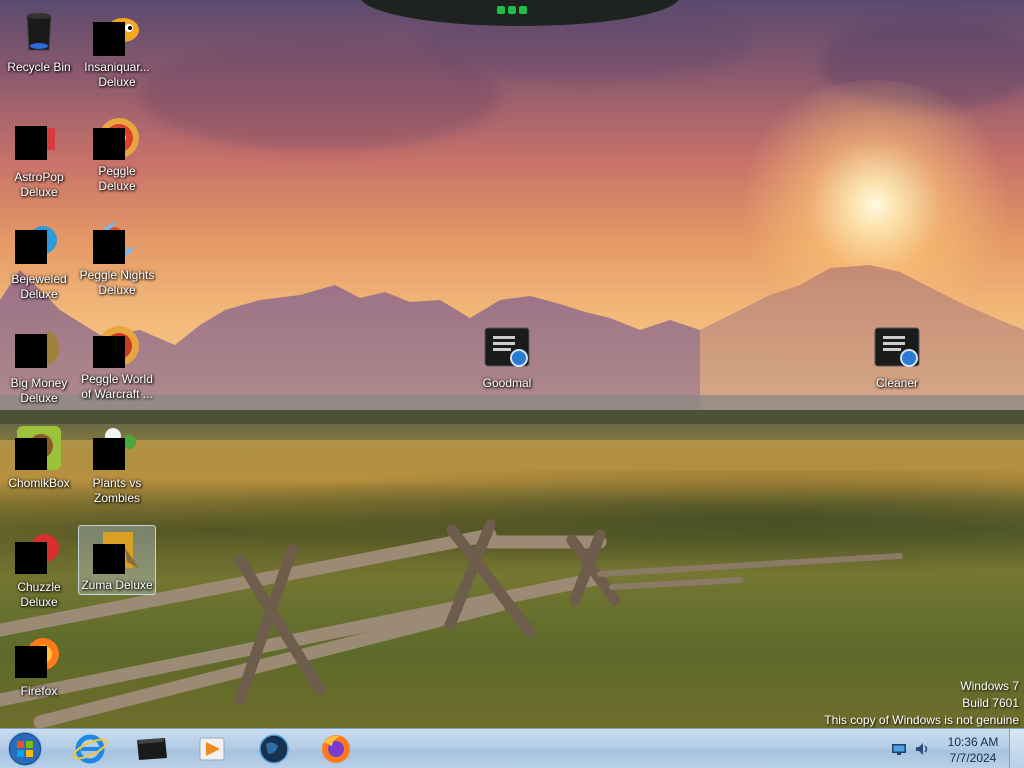  Describe the element at coordinates (922, 749) in the screenshot. I see `volume-icon` at that location.